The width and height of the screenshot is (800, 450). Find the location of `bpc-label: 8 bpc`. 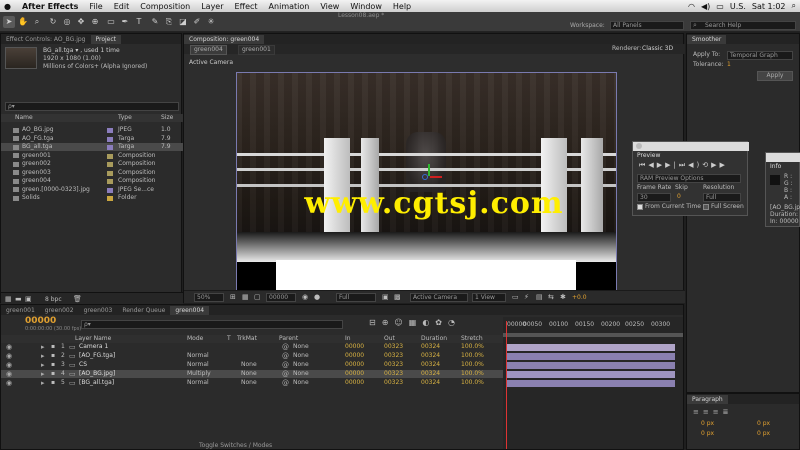

bpc-label: 8 bpc is located at coordinates (53, 299).